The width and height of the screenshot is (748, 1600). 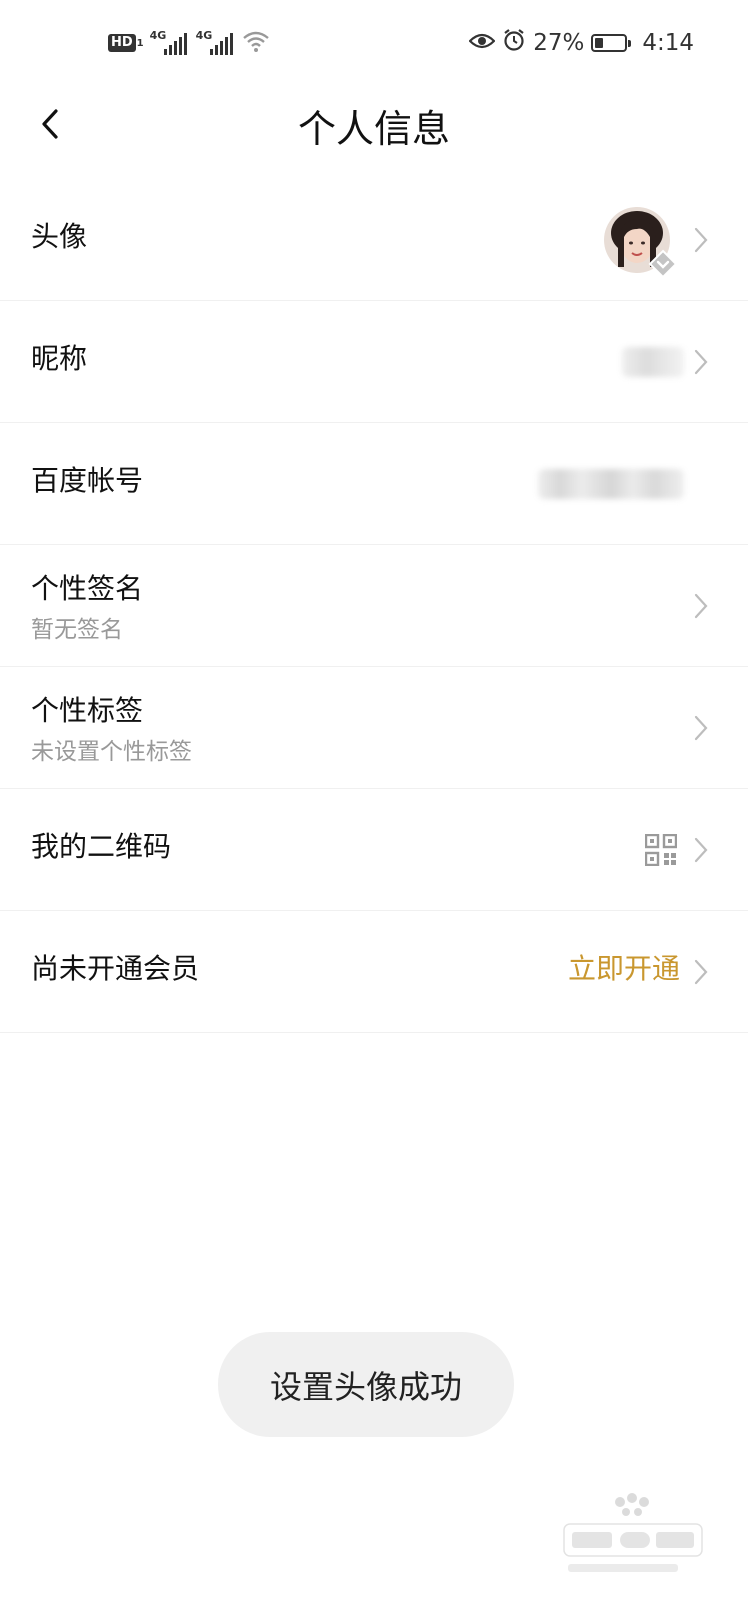 What do you see at coordinates (374, 240) in the screenshot?
I see `row-avatar: 头像` at bounding box center [374, 240].